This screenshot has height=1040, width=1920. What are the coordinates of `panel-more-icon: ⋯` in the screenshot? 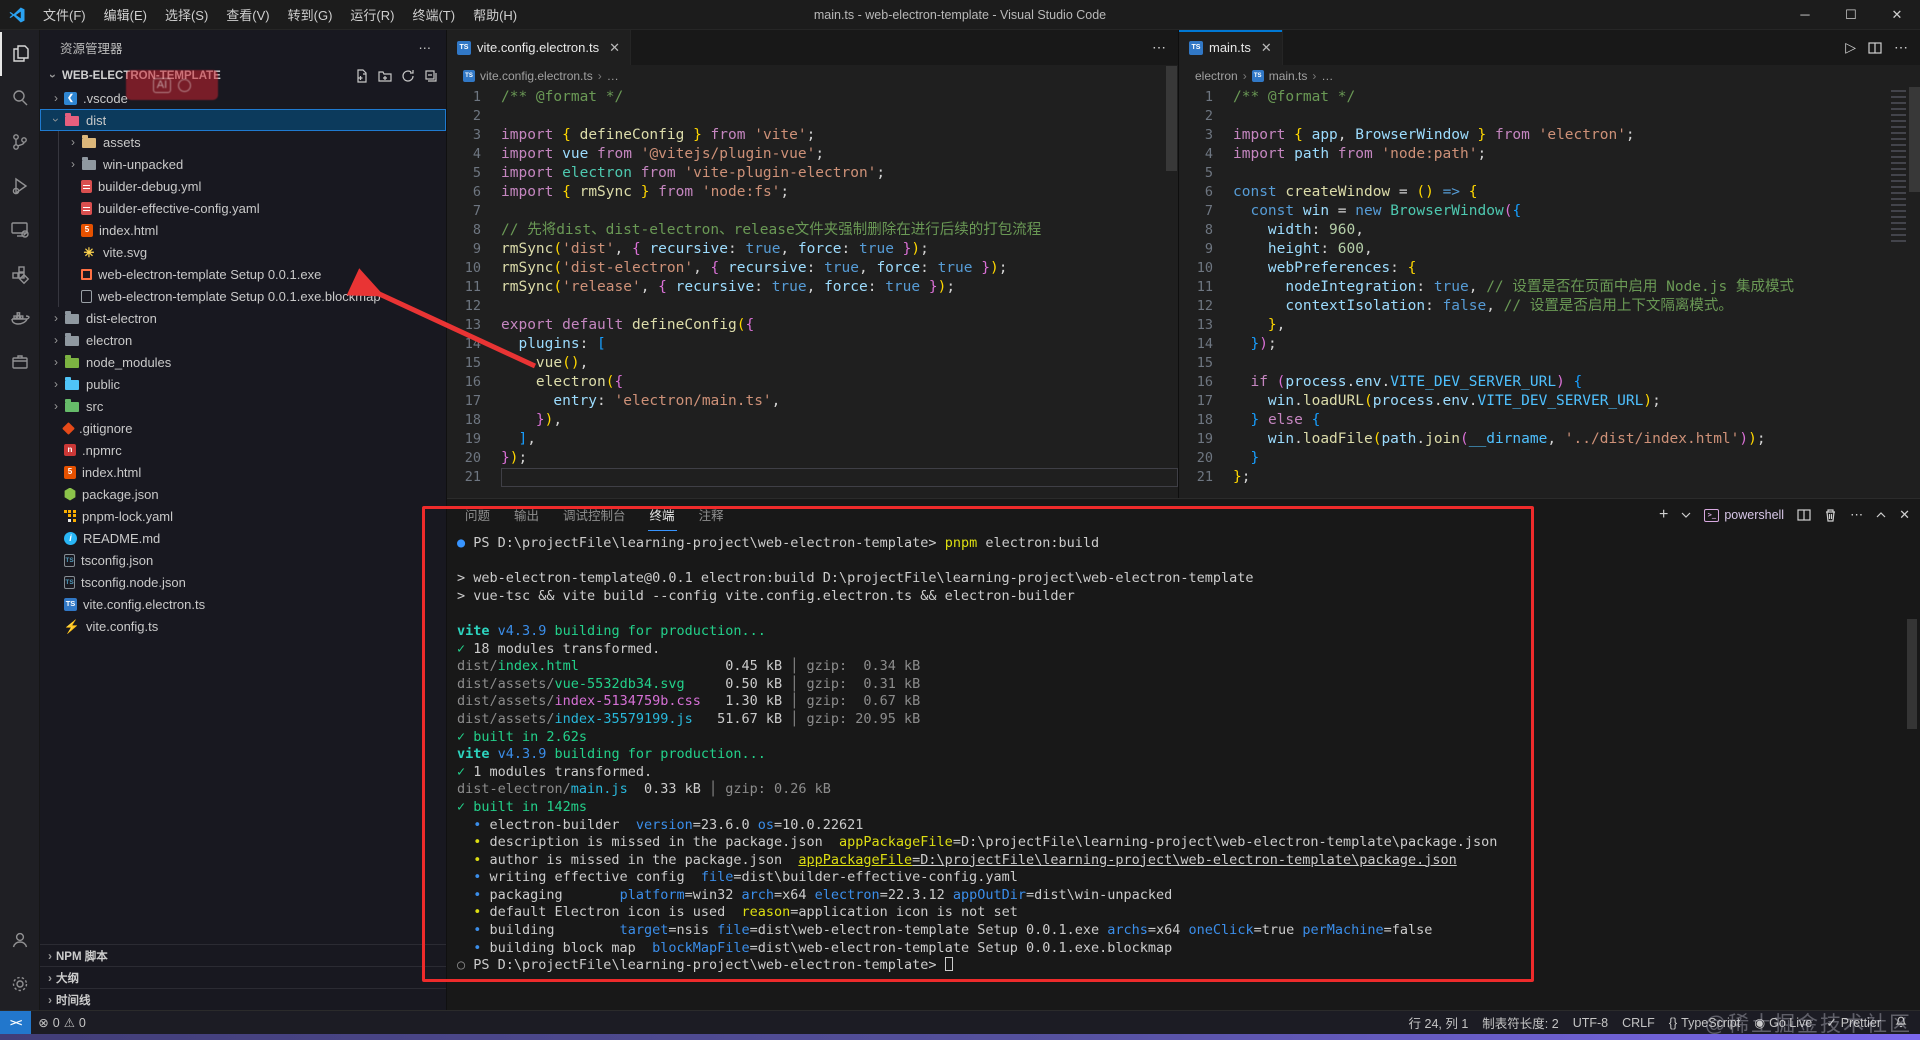 It's located at (1856, 515).